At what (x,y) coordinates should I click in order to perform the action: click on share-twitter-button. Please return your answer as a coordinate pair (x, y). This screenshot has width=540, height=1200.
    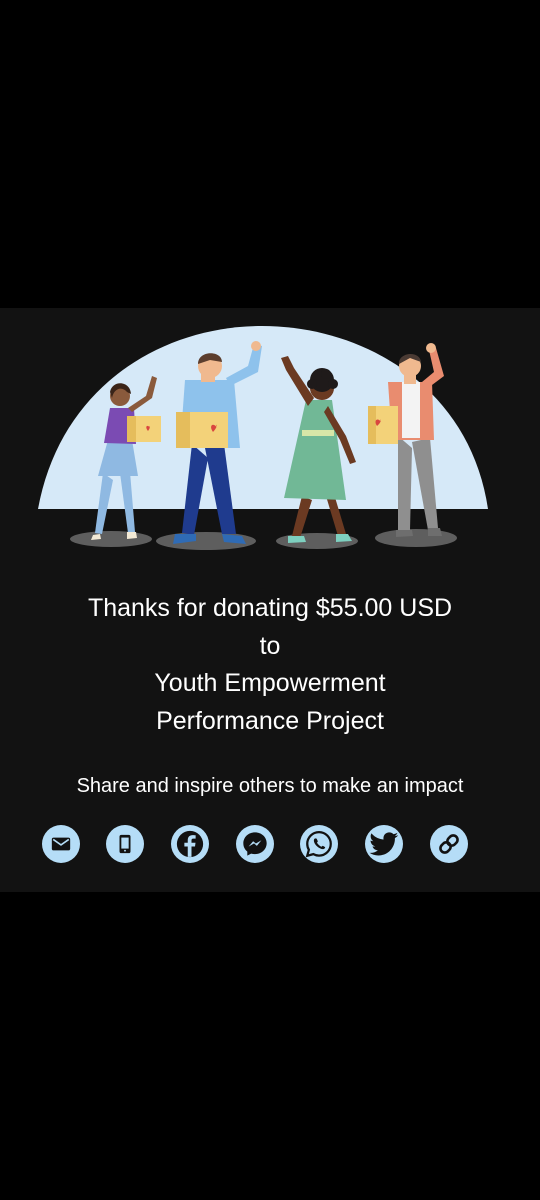
    Looking at the image, I should click on (384, 844).